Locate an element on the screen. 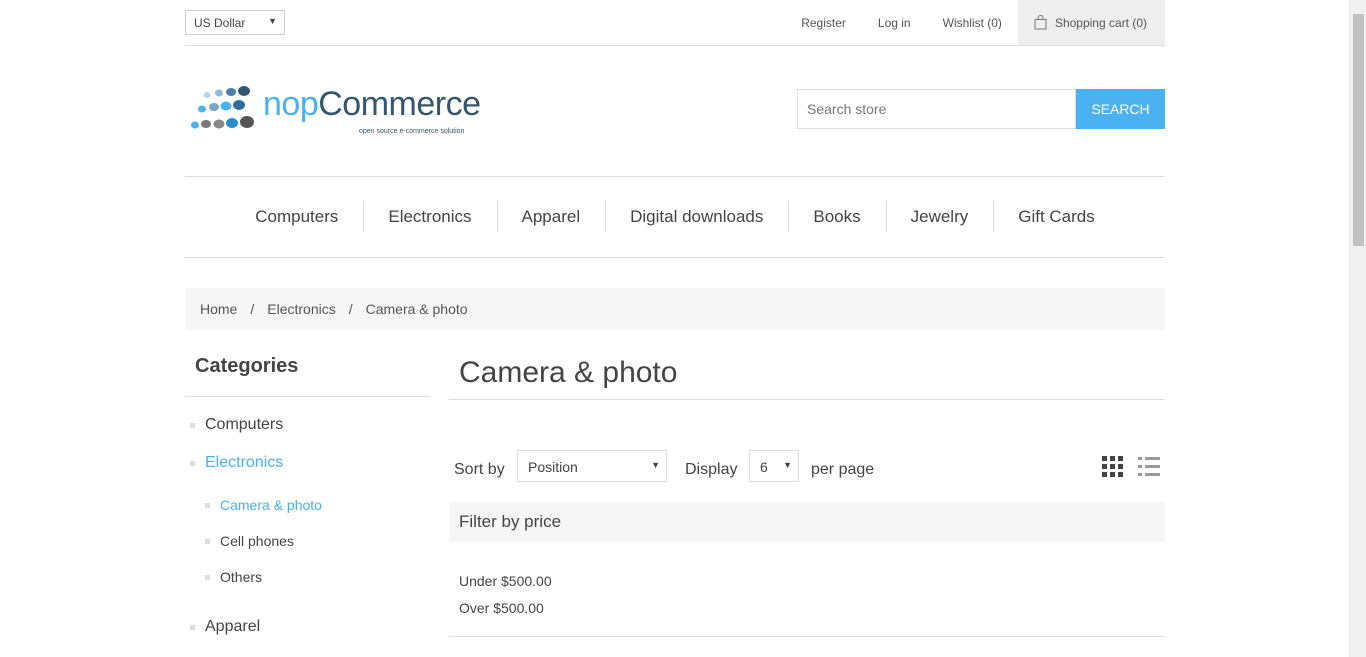 This screenshot has height=657, width=1366. breadcrumb-electronics: Electronics is located at coordinates (301, 309).